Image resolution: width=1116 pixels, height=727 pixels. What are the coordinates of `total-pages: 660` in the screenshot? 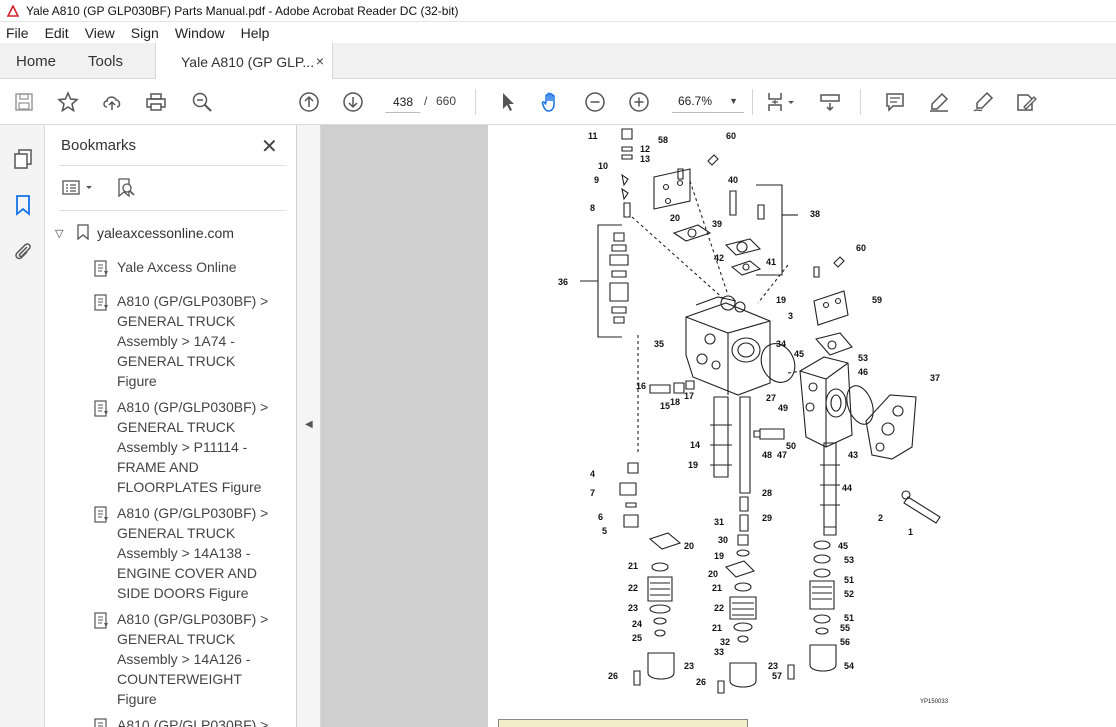 It's located at (446, 101).